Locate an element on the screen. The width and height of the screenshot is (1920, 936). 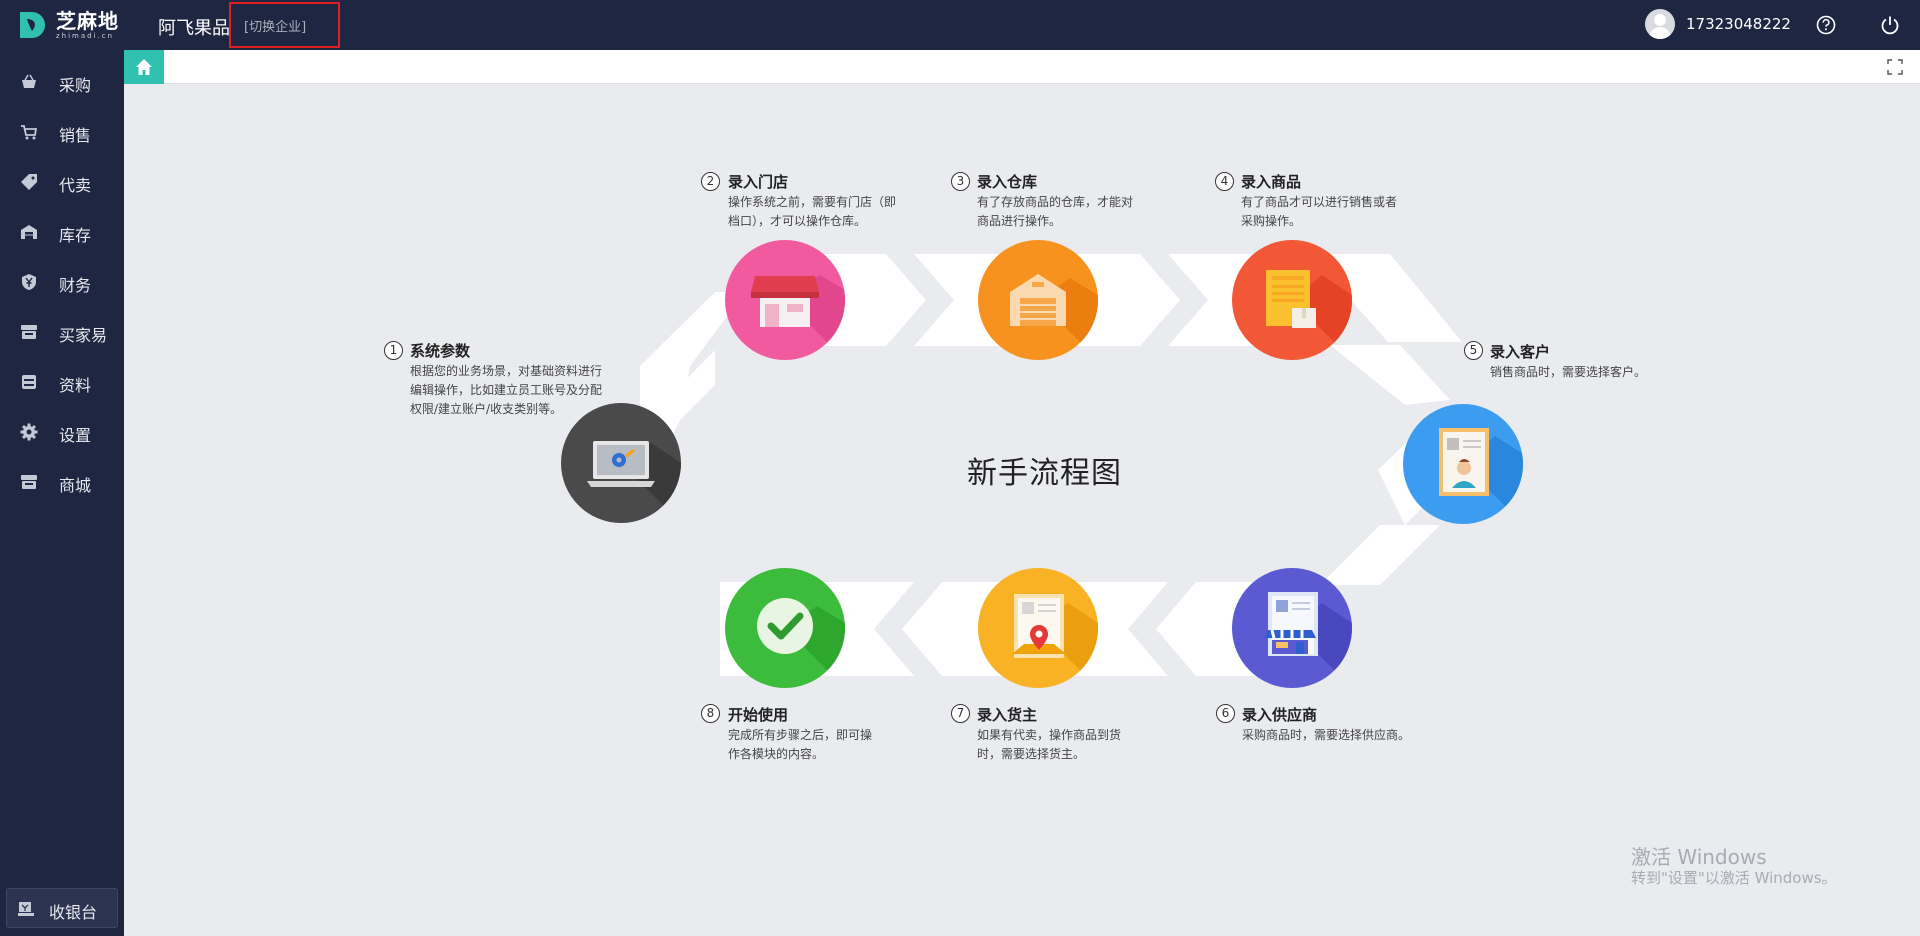
sidebar-item-label: 财务 is located at coordinates (75, 285).